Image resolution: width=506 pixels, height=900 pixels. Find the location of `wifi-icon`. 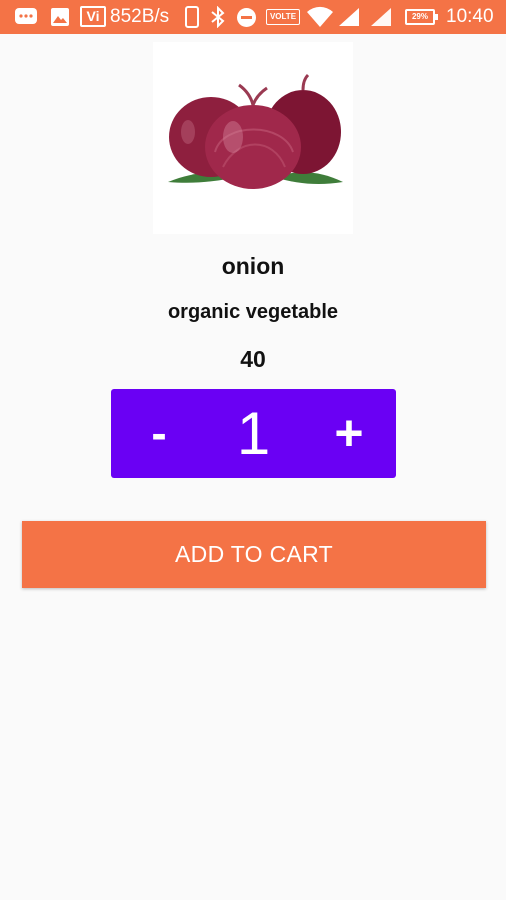

wifi-icon is located at coordinates (320, 16).